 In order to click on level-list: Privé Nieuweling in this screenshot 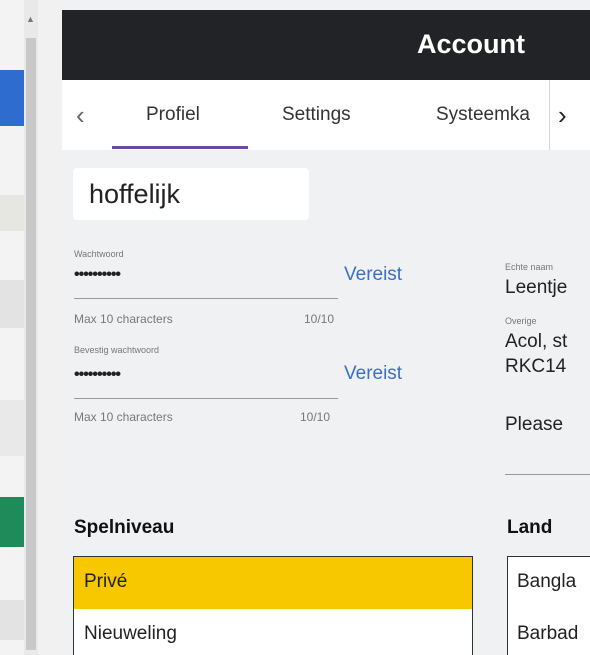, I will do `click(273, 605)`.